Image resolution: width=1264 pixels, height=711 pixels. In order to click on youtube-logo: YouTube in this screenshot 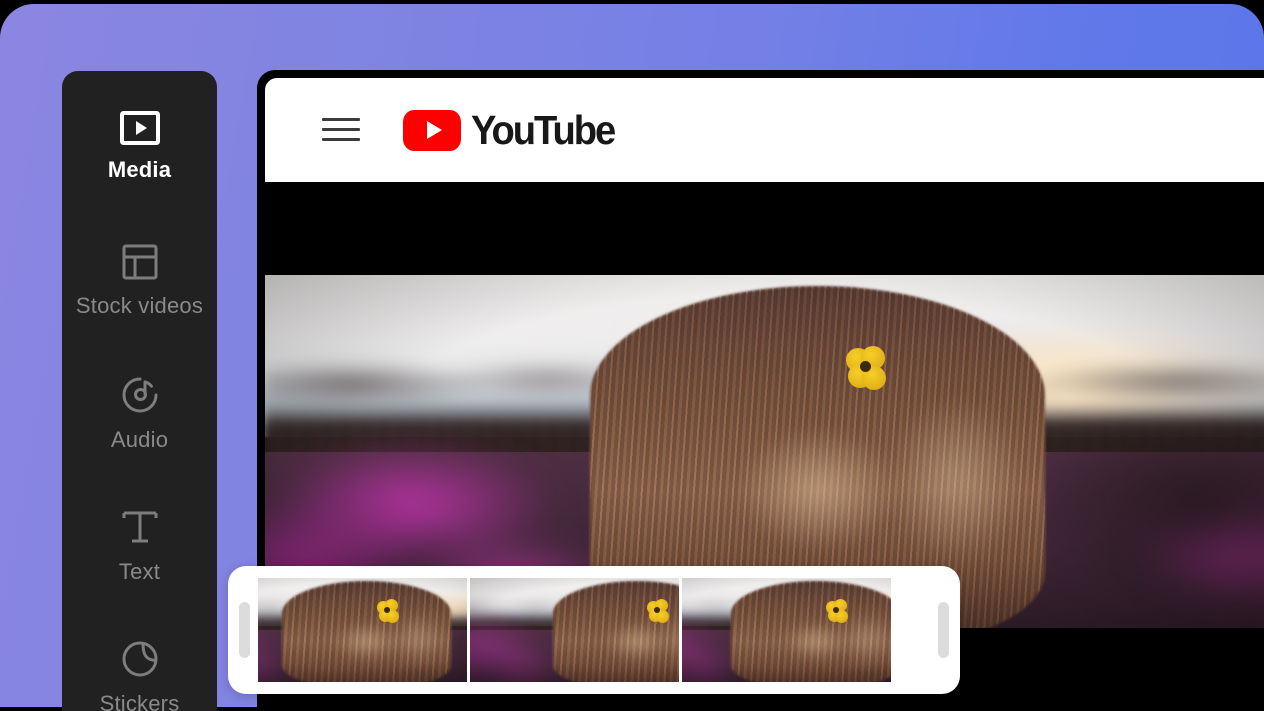, I will do `click(514, 129)`.